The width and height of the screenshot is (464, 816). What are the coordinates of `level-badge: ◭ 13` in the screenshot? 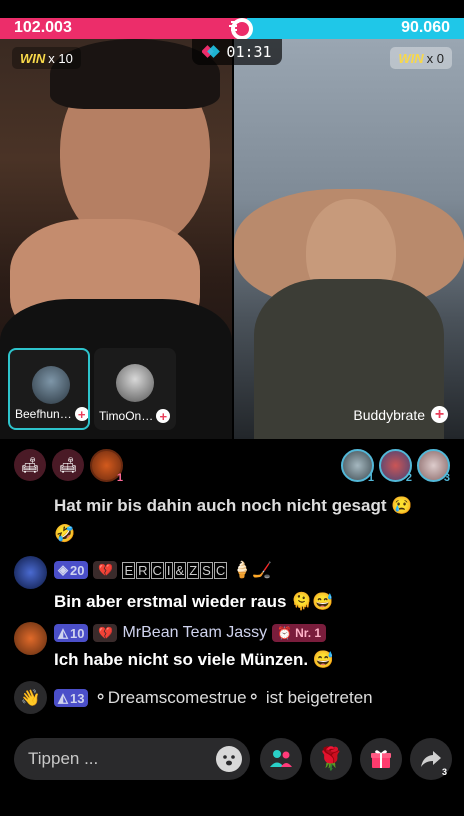 It's located at (71, 698).